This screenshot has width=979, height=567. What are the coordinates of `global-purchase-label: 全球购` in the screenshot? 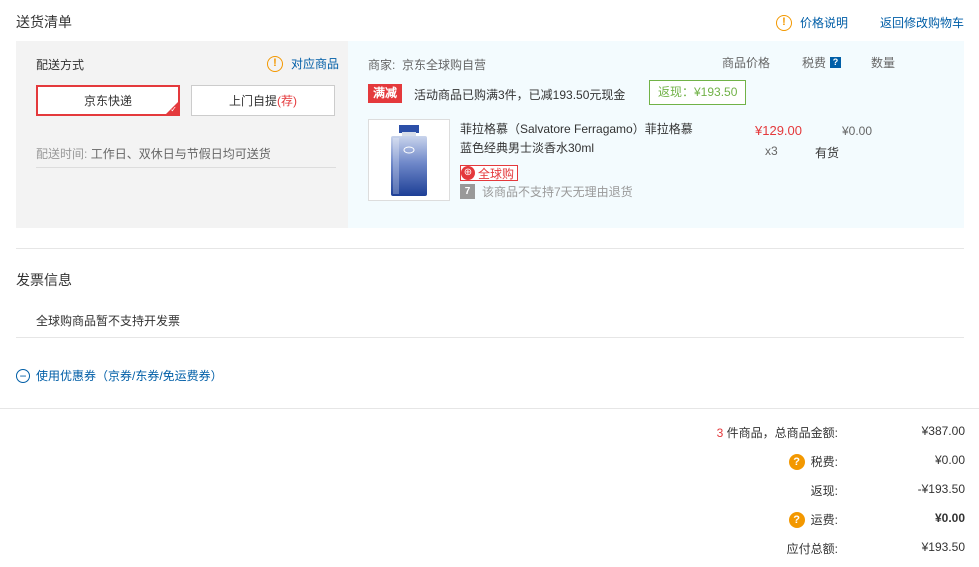 It's located at (496, 173).